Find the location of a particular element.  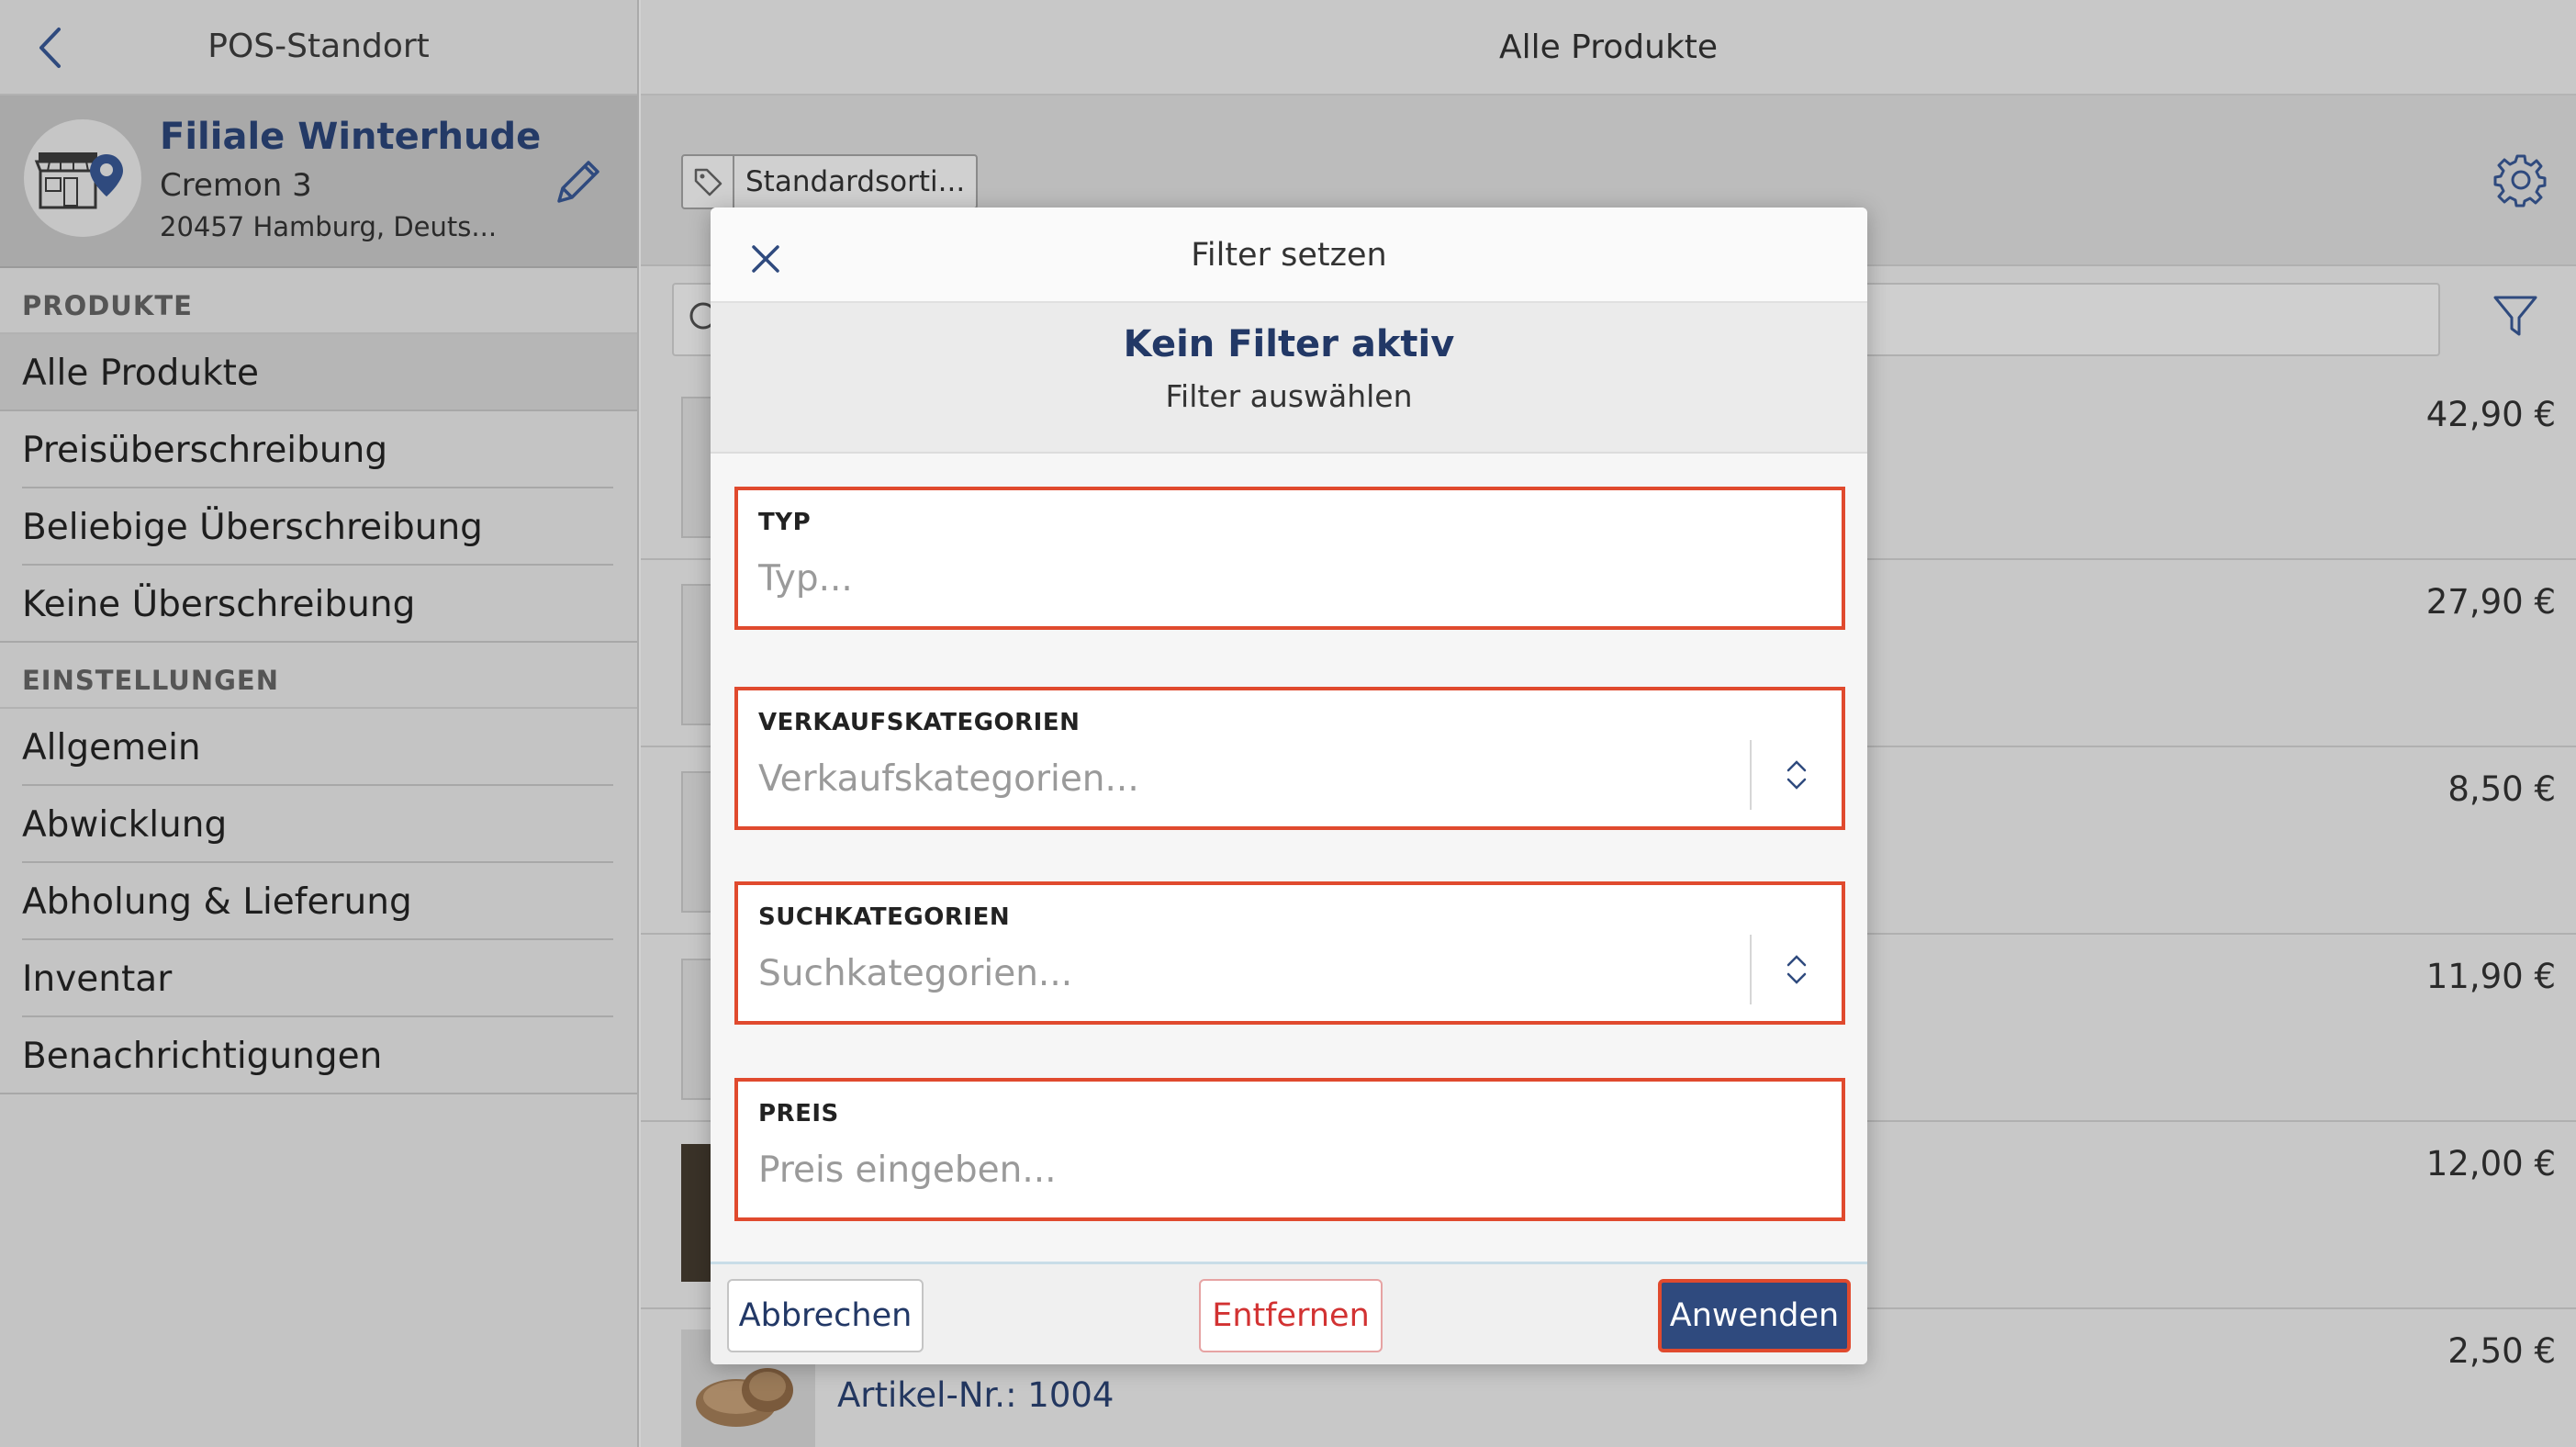

filter-button is located at coordinates (2519, 320).